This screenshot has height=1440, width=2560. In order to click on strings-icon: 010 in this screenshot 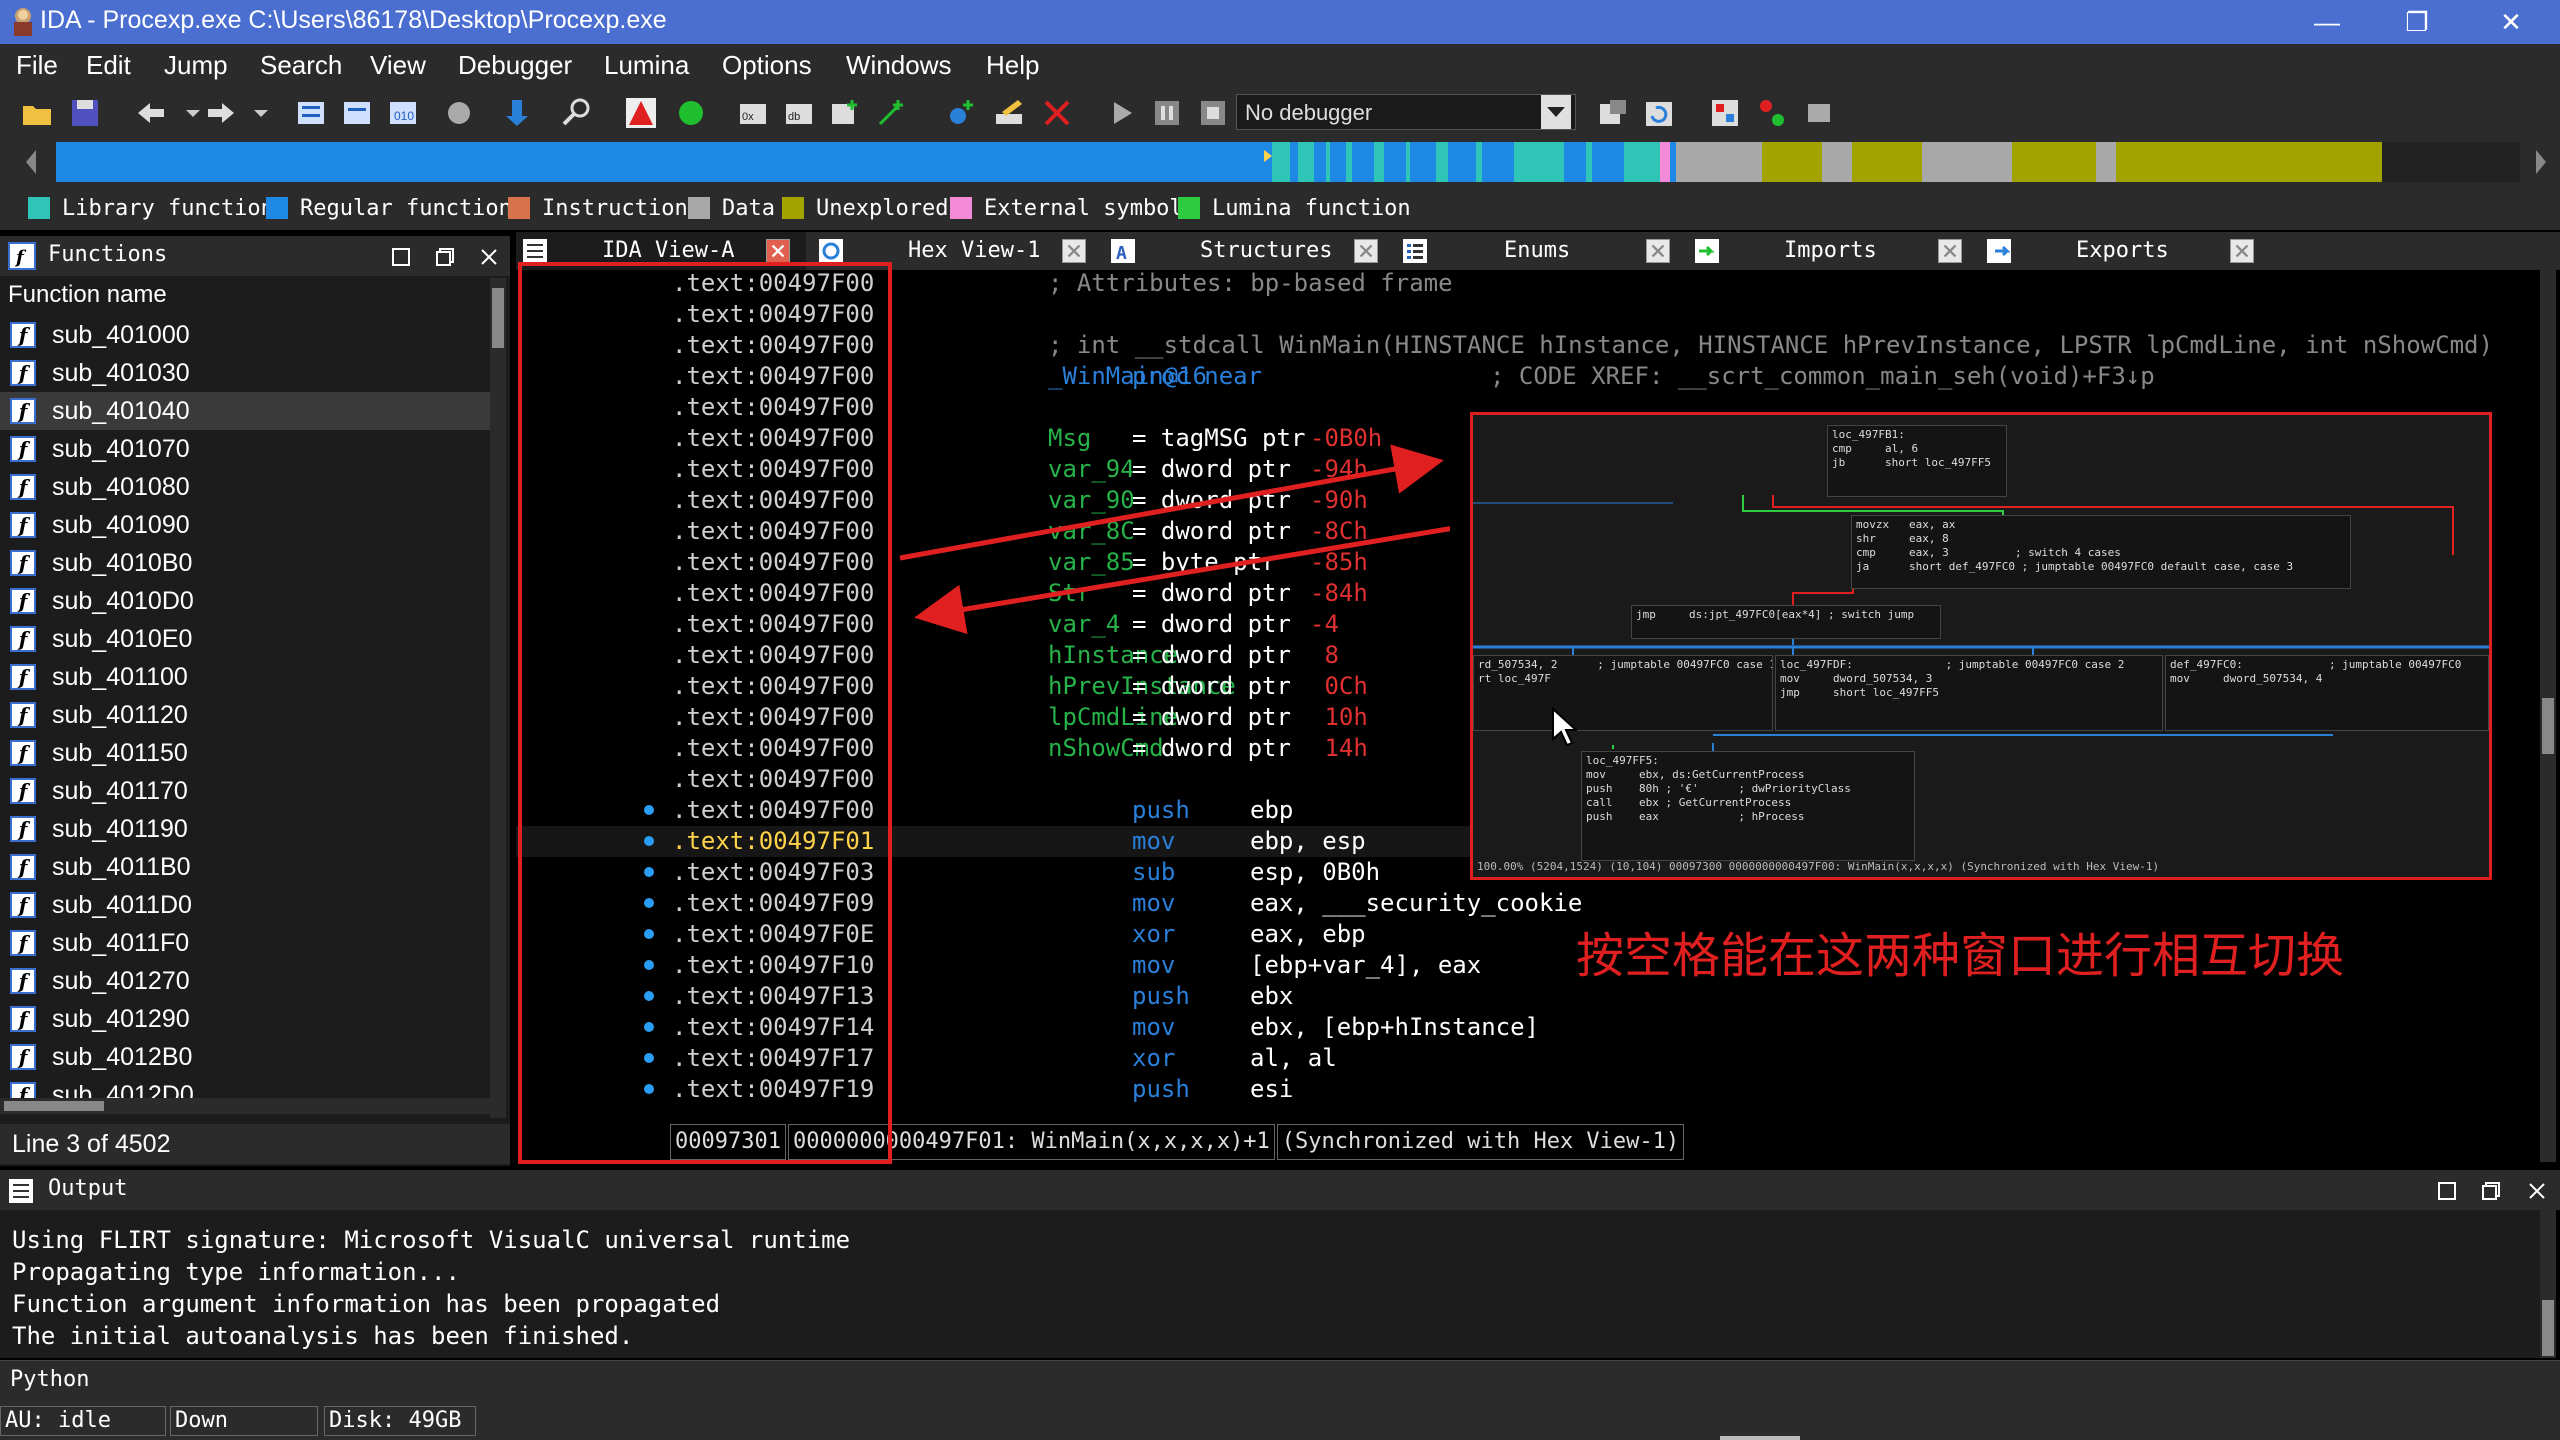, I will do `click(403, 113)`.